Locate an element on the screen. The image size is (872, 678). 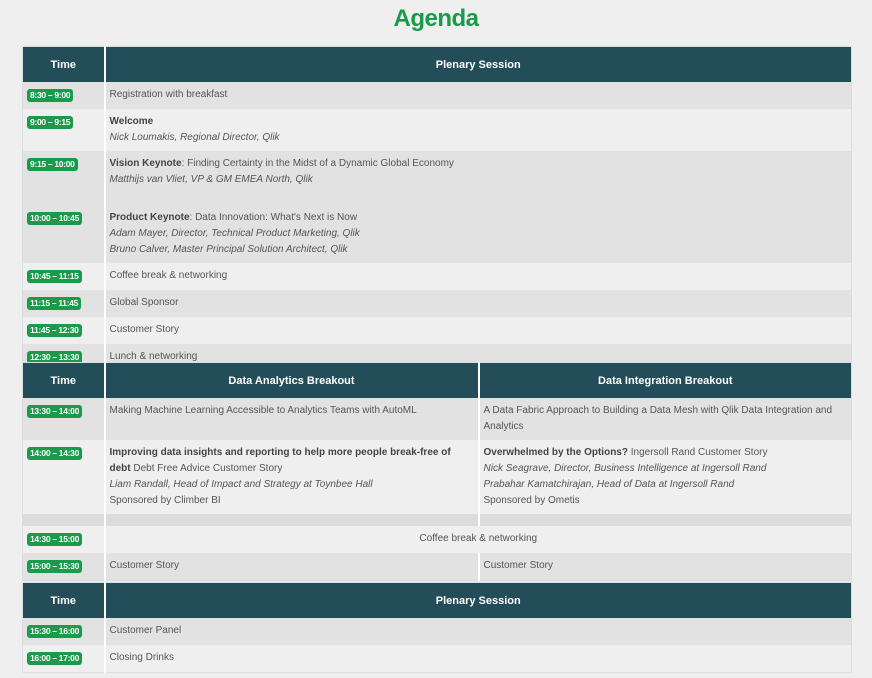
session-subtitle: Ingersoll Rand Customer Story is located at coordinates (697, 452).